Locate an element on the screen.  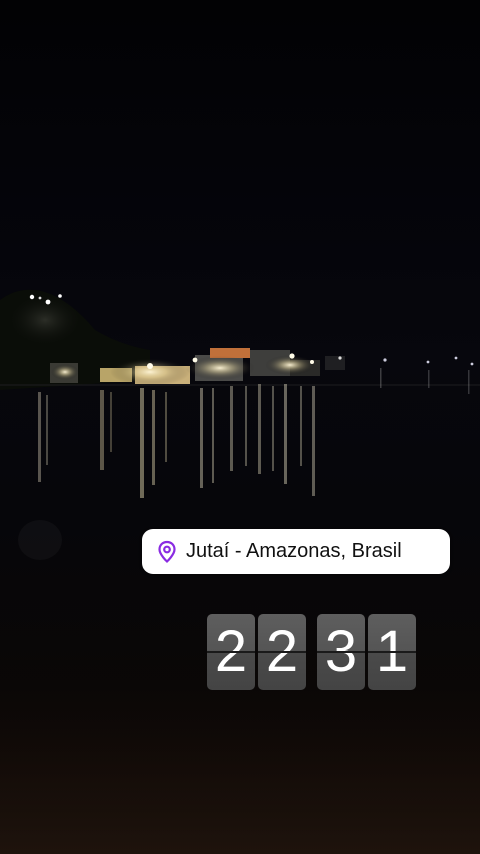
location-pin-icon is located at coordinates (167, 552).